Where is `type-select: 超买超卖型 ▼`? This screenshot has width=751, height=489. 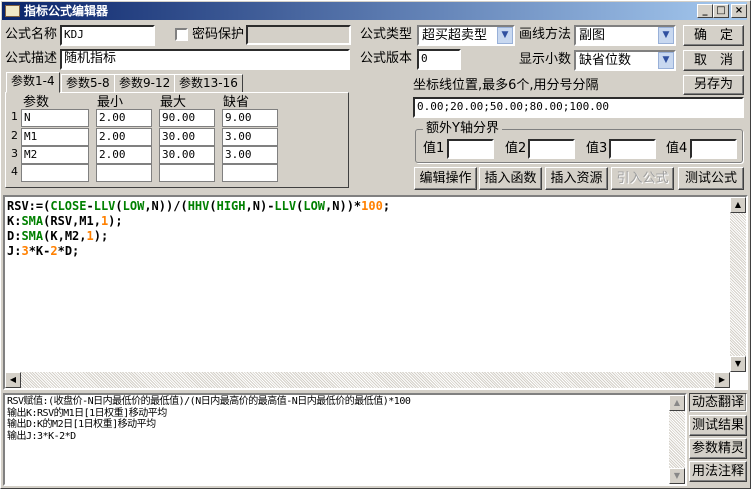 type-select: 超买超卖型 ▼ is located at coordinates (466, 35).